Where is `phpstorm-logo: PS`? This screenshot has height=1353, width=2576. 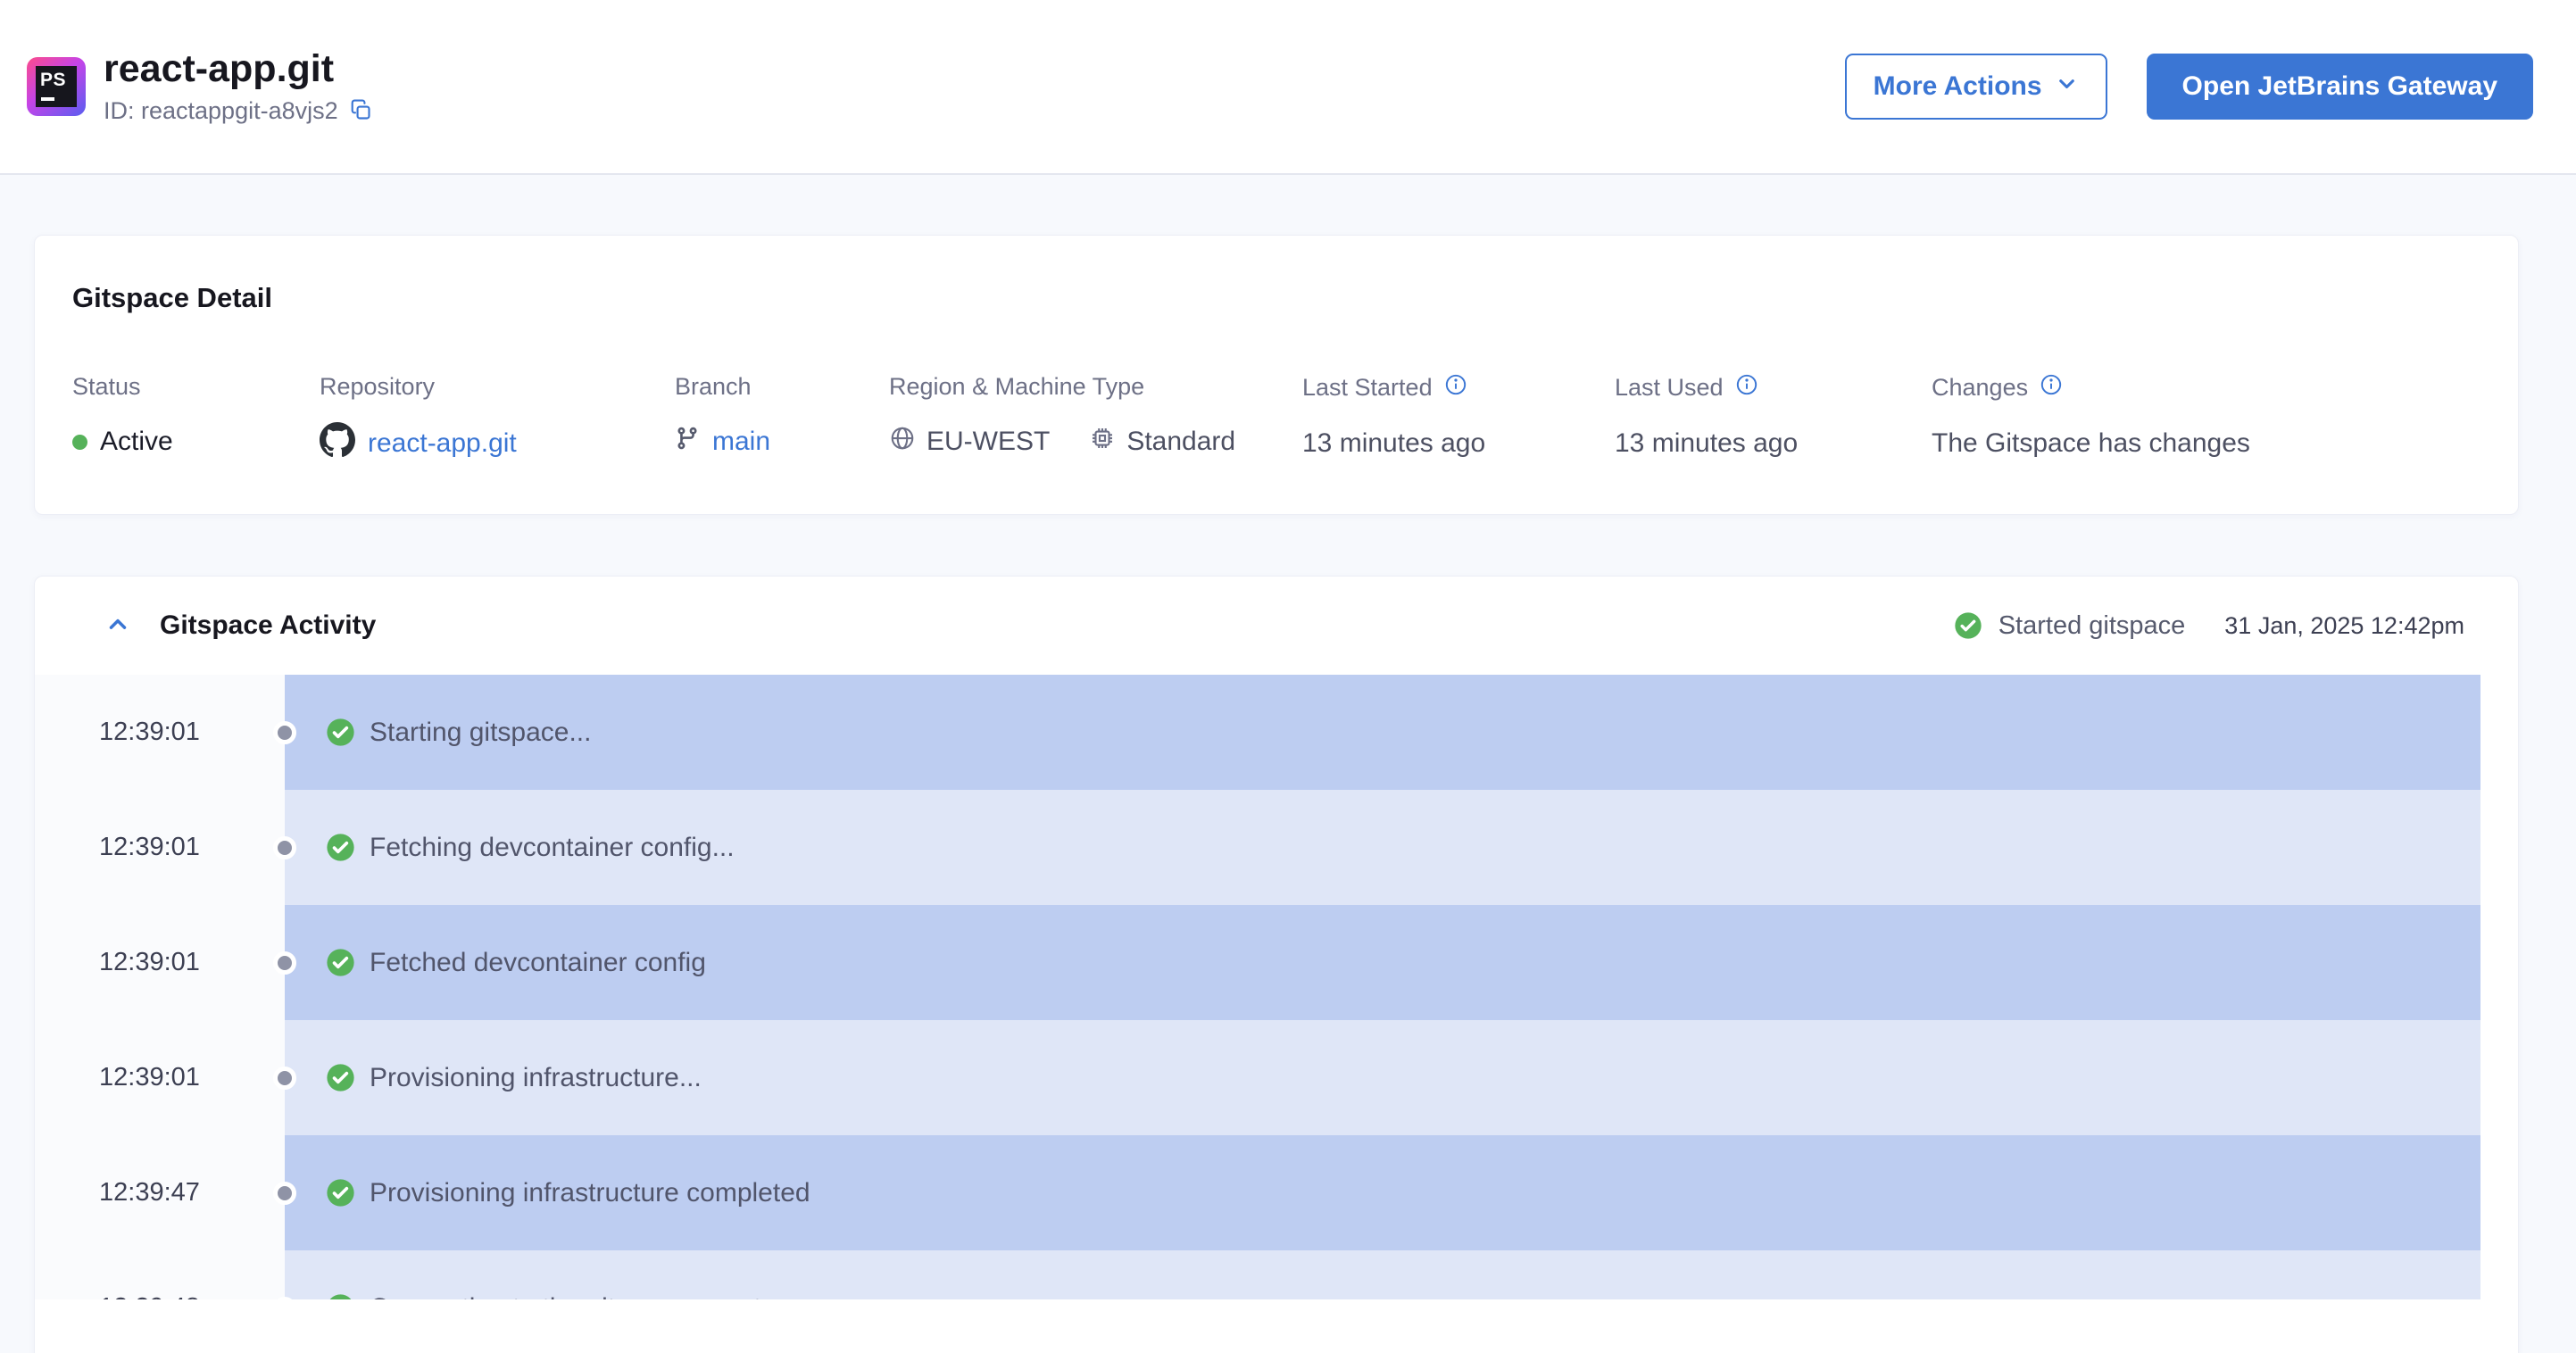
phpstorm-logo: PS is located at coordinates (56, 86).